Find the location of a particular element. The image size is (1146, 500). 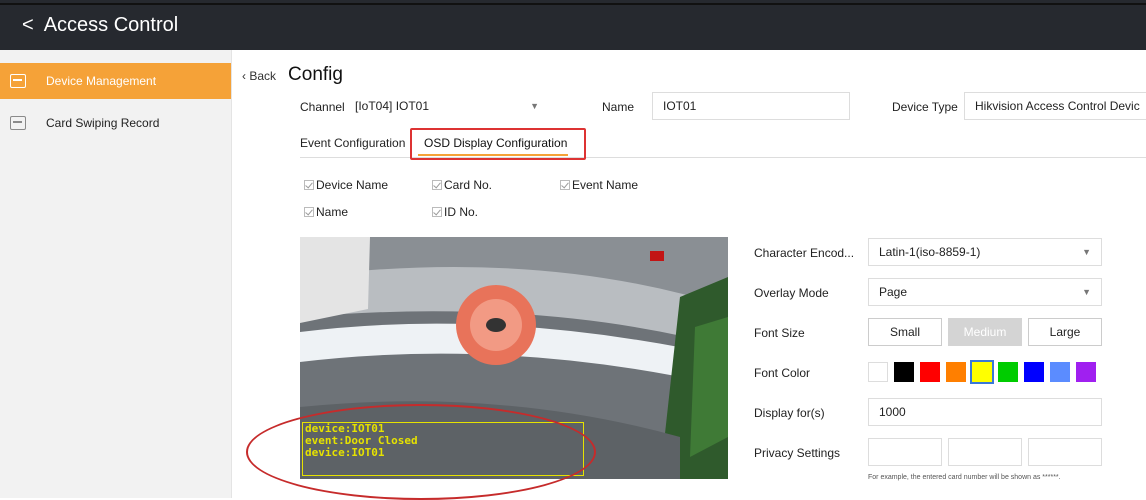

back-button: ‹ Back is located at coordinates (259, 76).